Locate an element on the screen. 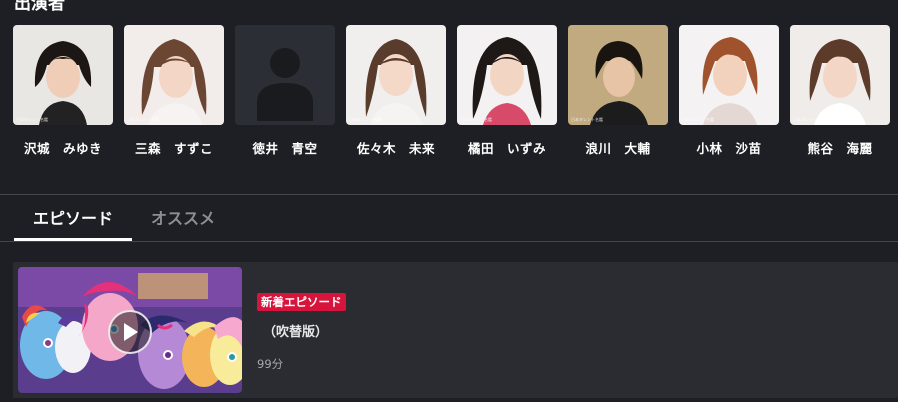  cast-heading: 出演者 is located at coordinates (39, 7).